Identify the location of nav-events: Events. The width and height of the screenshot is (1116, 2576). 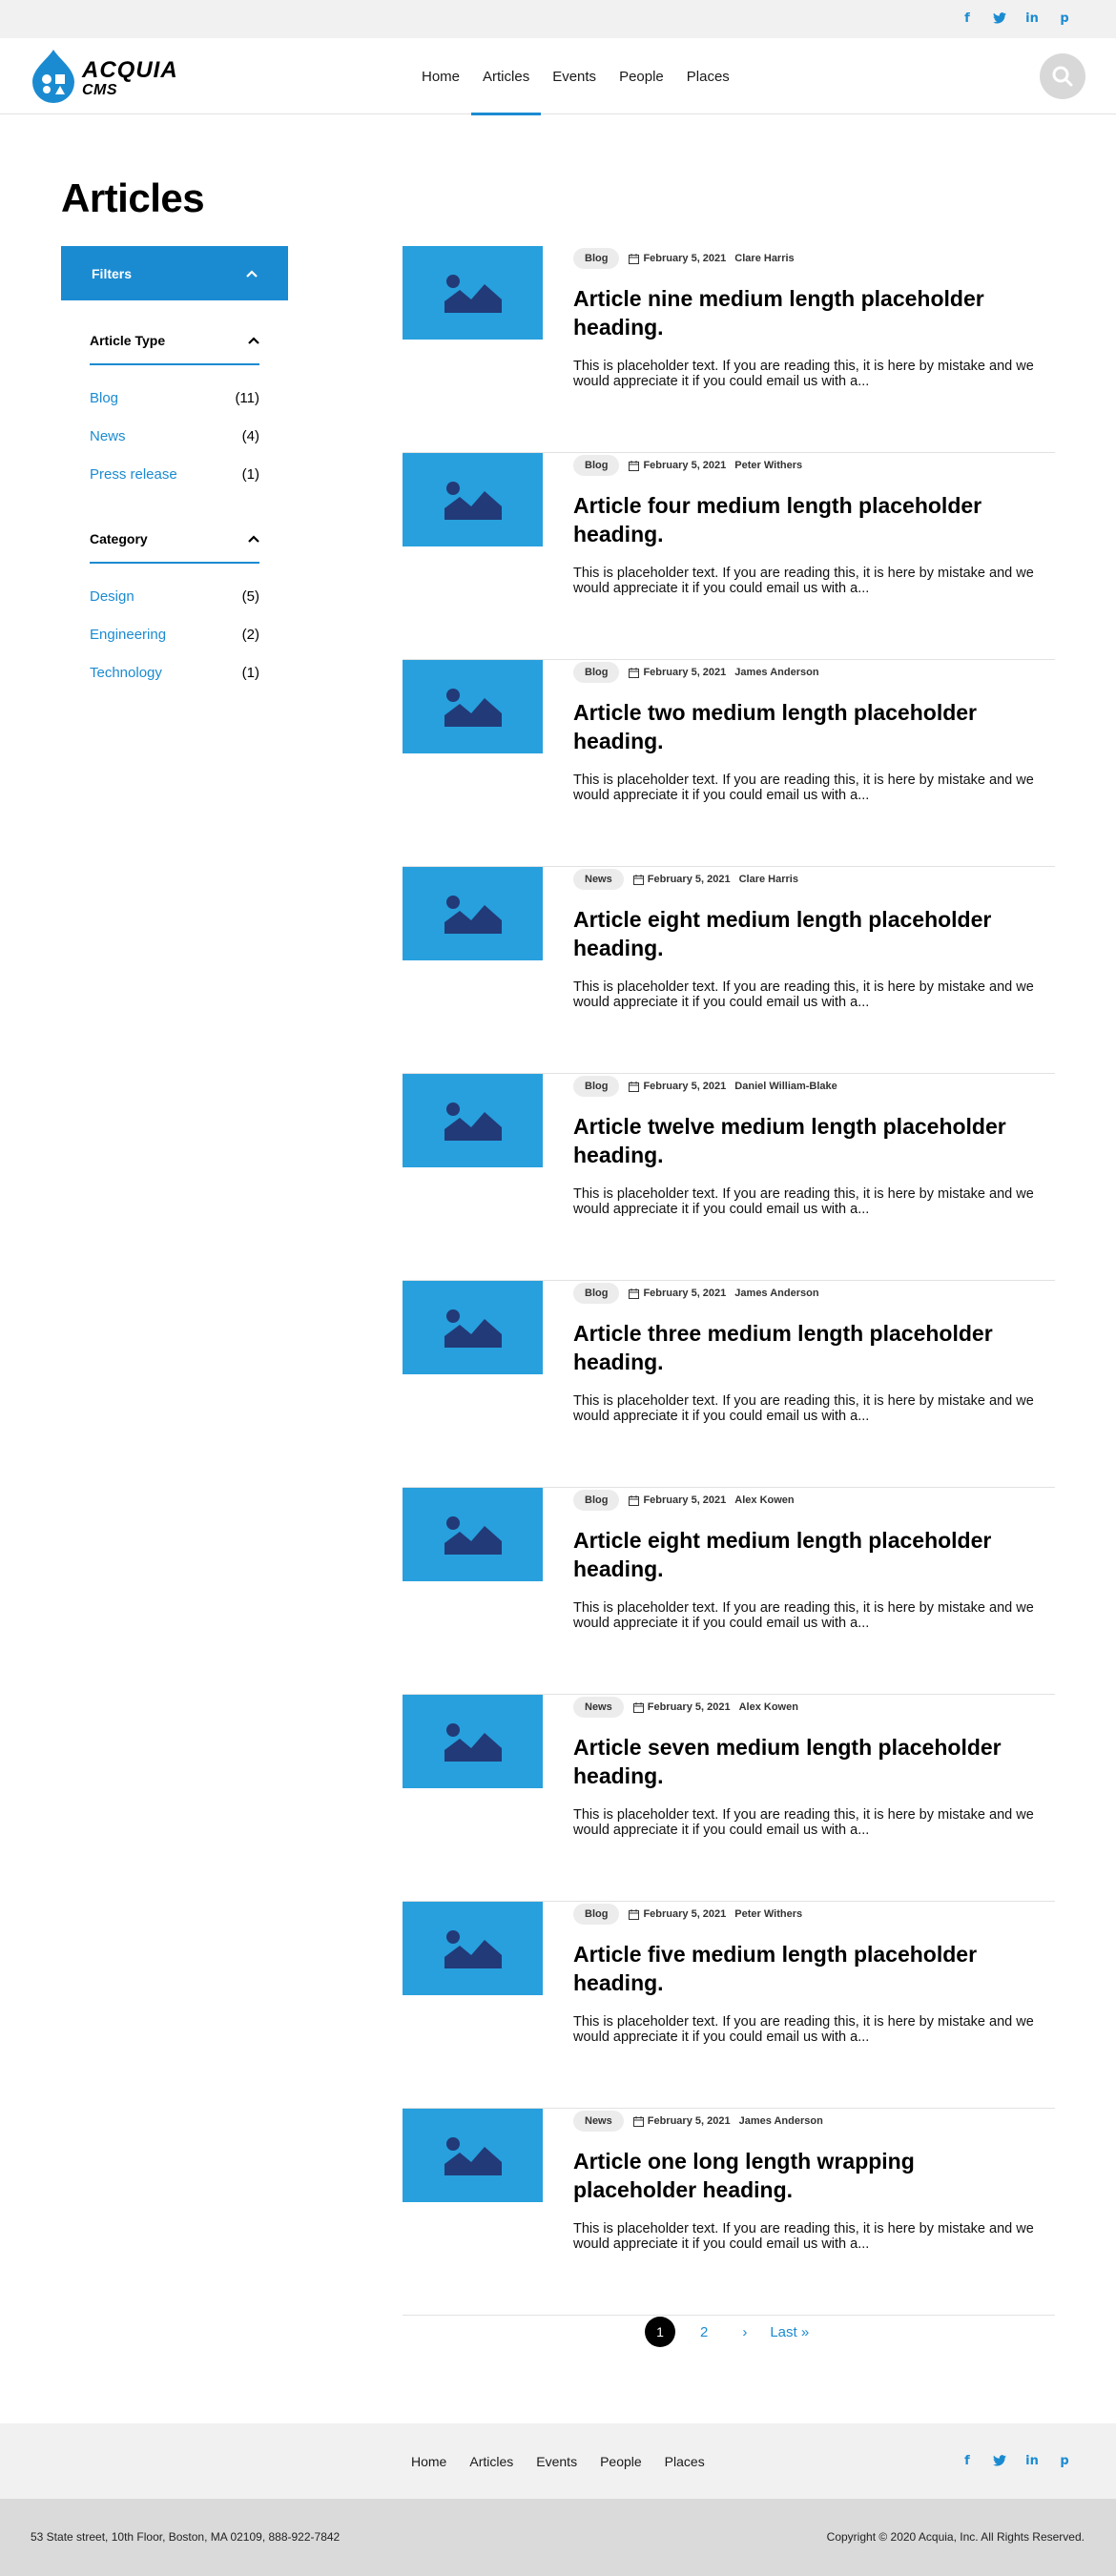
(574, 76).